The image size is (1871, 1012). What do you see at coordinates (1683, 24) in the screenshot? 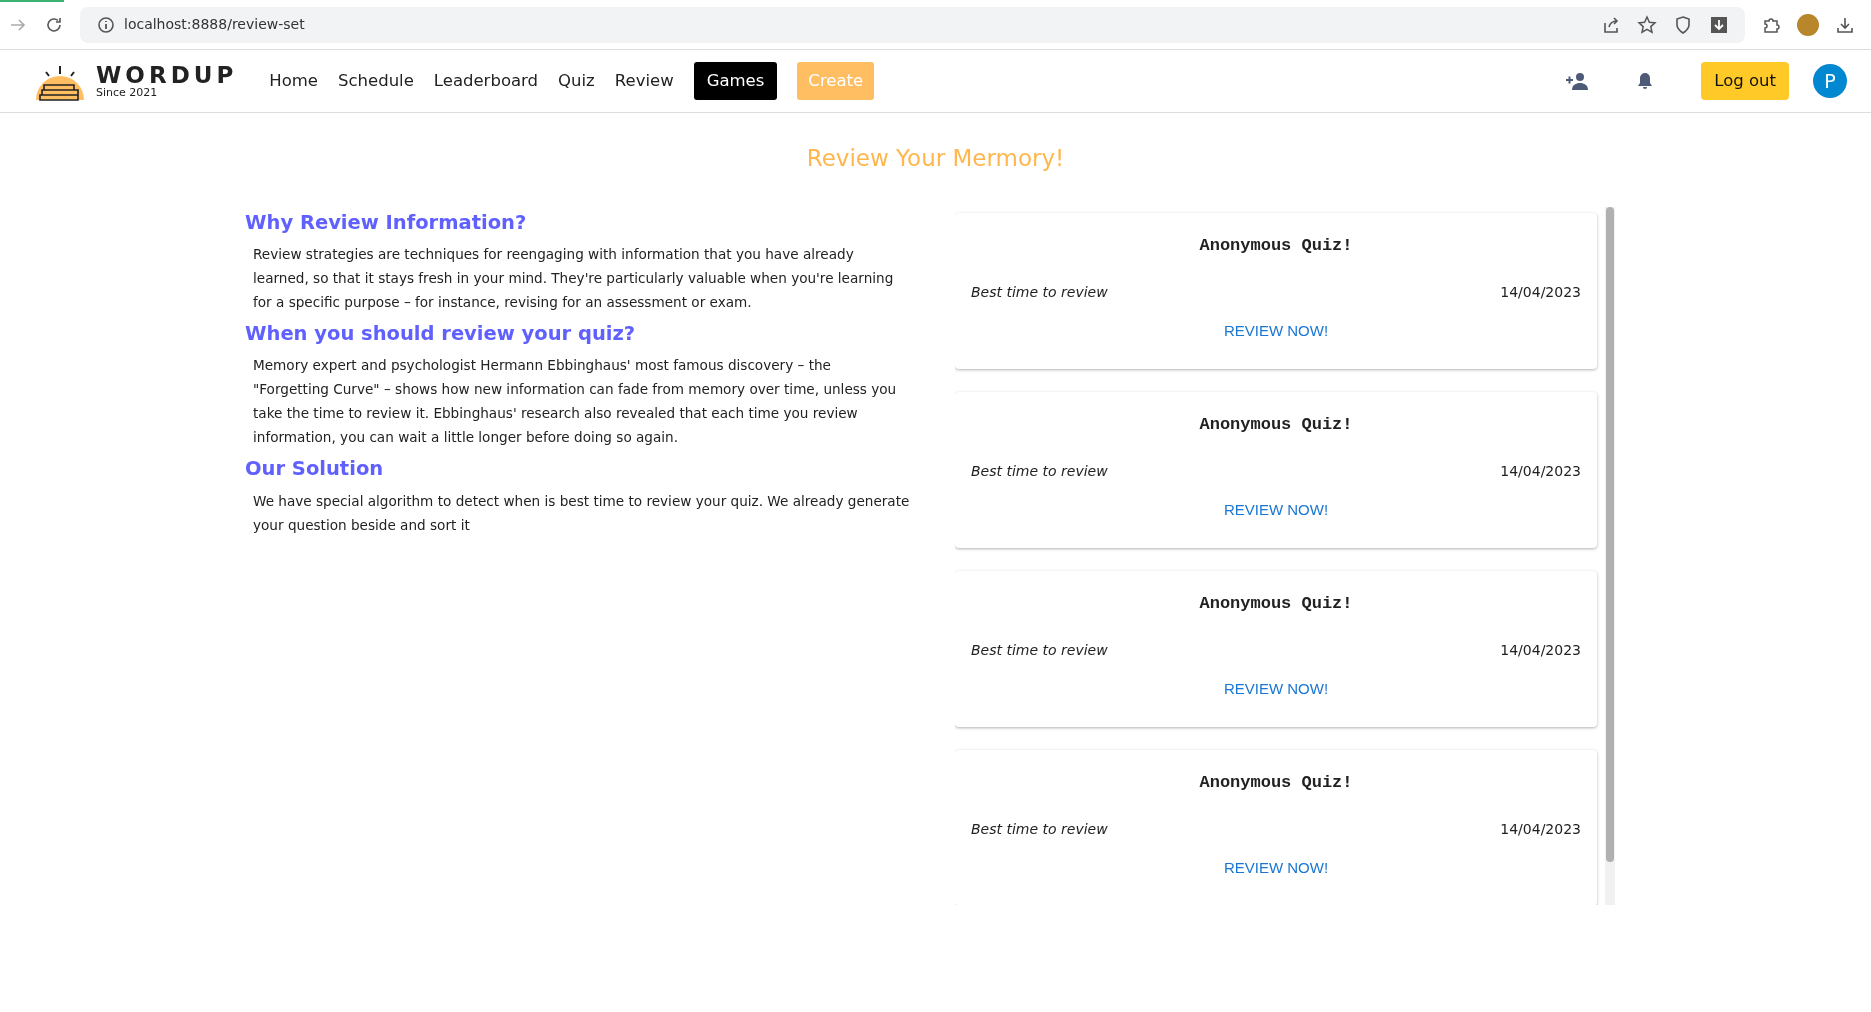
I see `shield-icon` at bounding box center [1683, 24].